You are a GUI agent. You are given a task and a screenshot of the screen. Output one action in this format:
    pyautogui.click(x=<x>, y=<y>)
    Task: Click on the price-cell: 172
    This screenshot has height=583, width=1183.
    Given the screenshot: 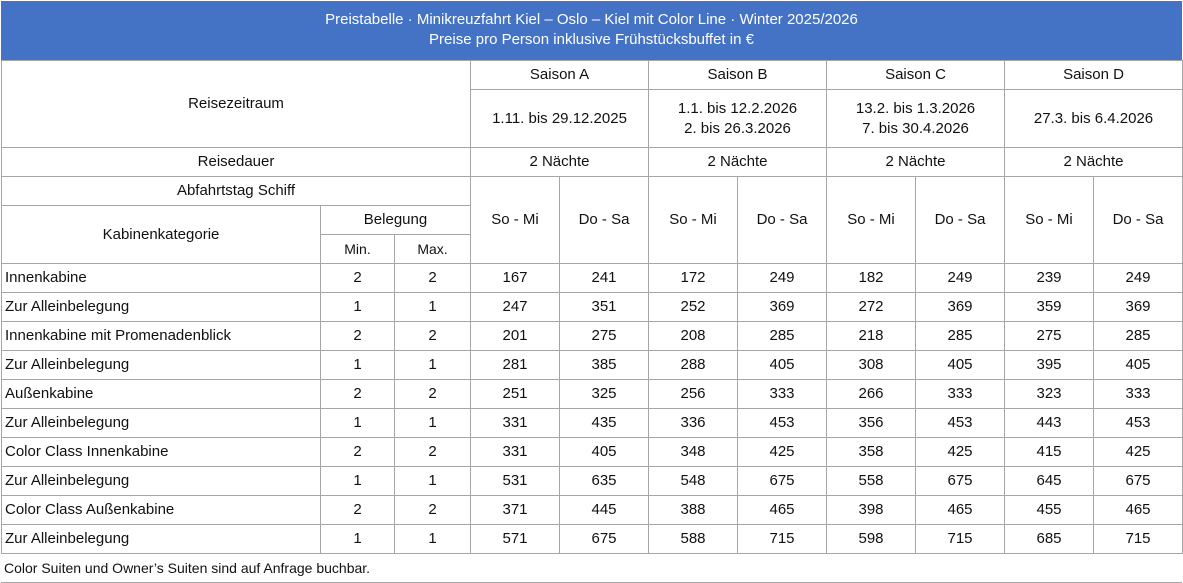 What is the action you would take?
    pyautogui.click(x=693, y=278)
    